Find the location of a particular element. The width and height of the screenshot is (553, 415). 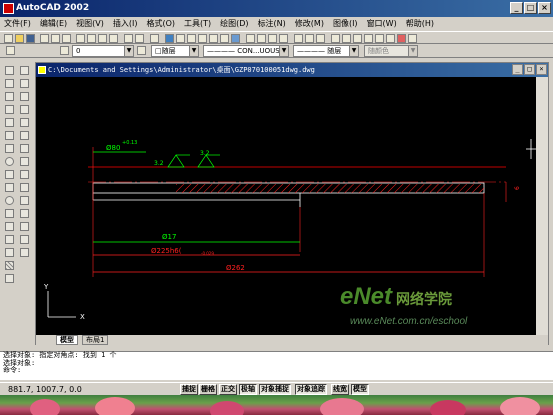

undo-icon is located at coordinates (128, 38).